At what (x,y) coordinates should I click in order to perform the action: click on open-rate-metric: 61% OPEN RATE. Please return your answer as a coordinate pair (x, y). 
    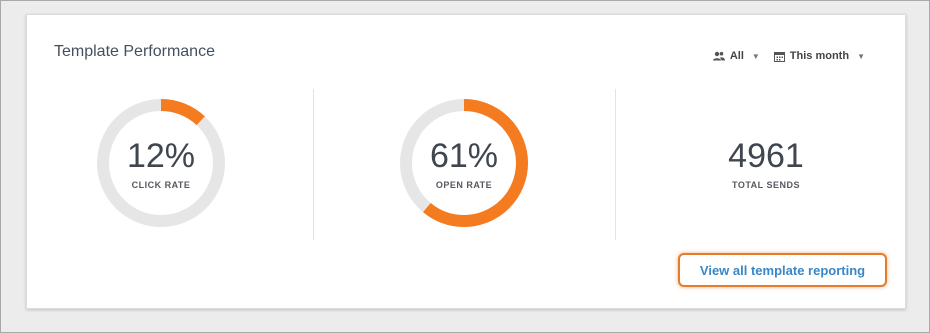
    Looking at the image, I should click on (464, 163).